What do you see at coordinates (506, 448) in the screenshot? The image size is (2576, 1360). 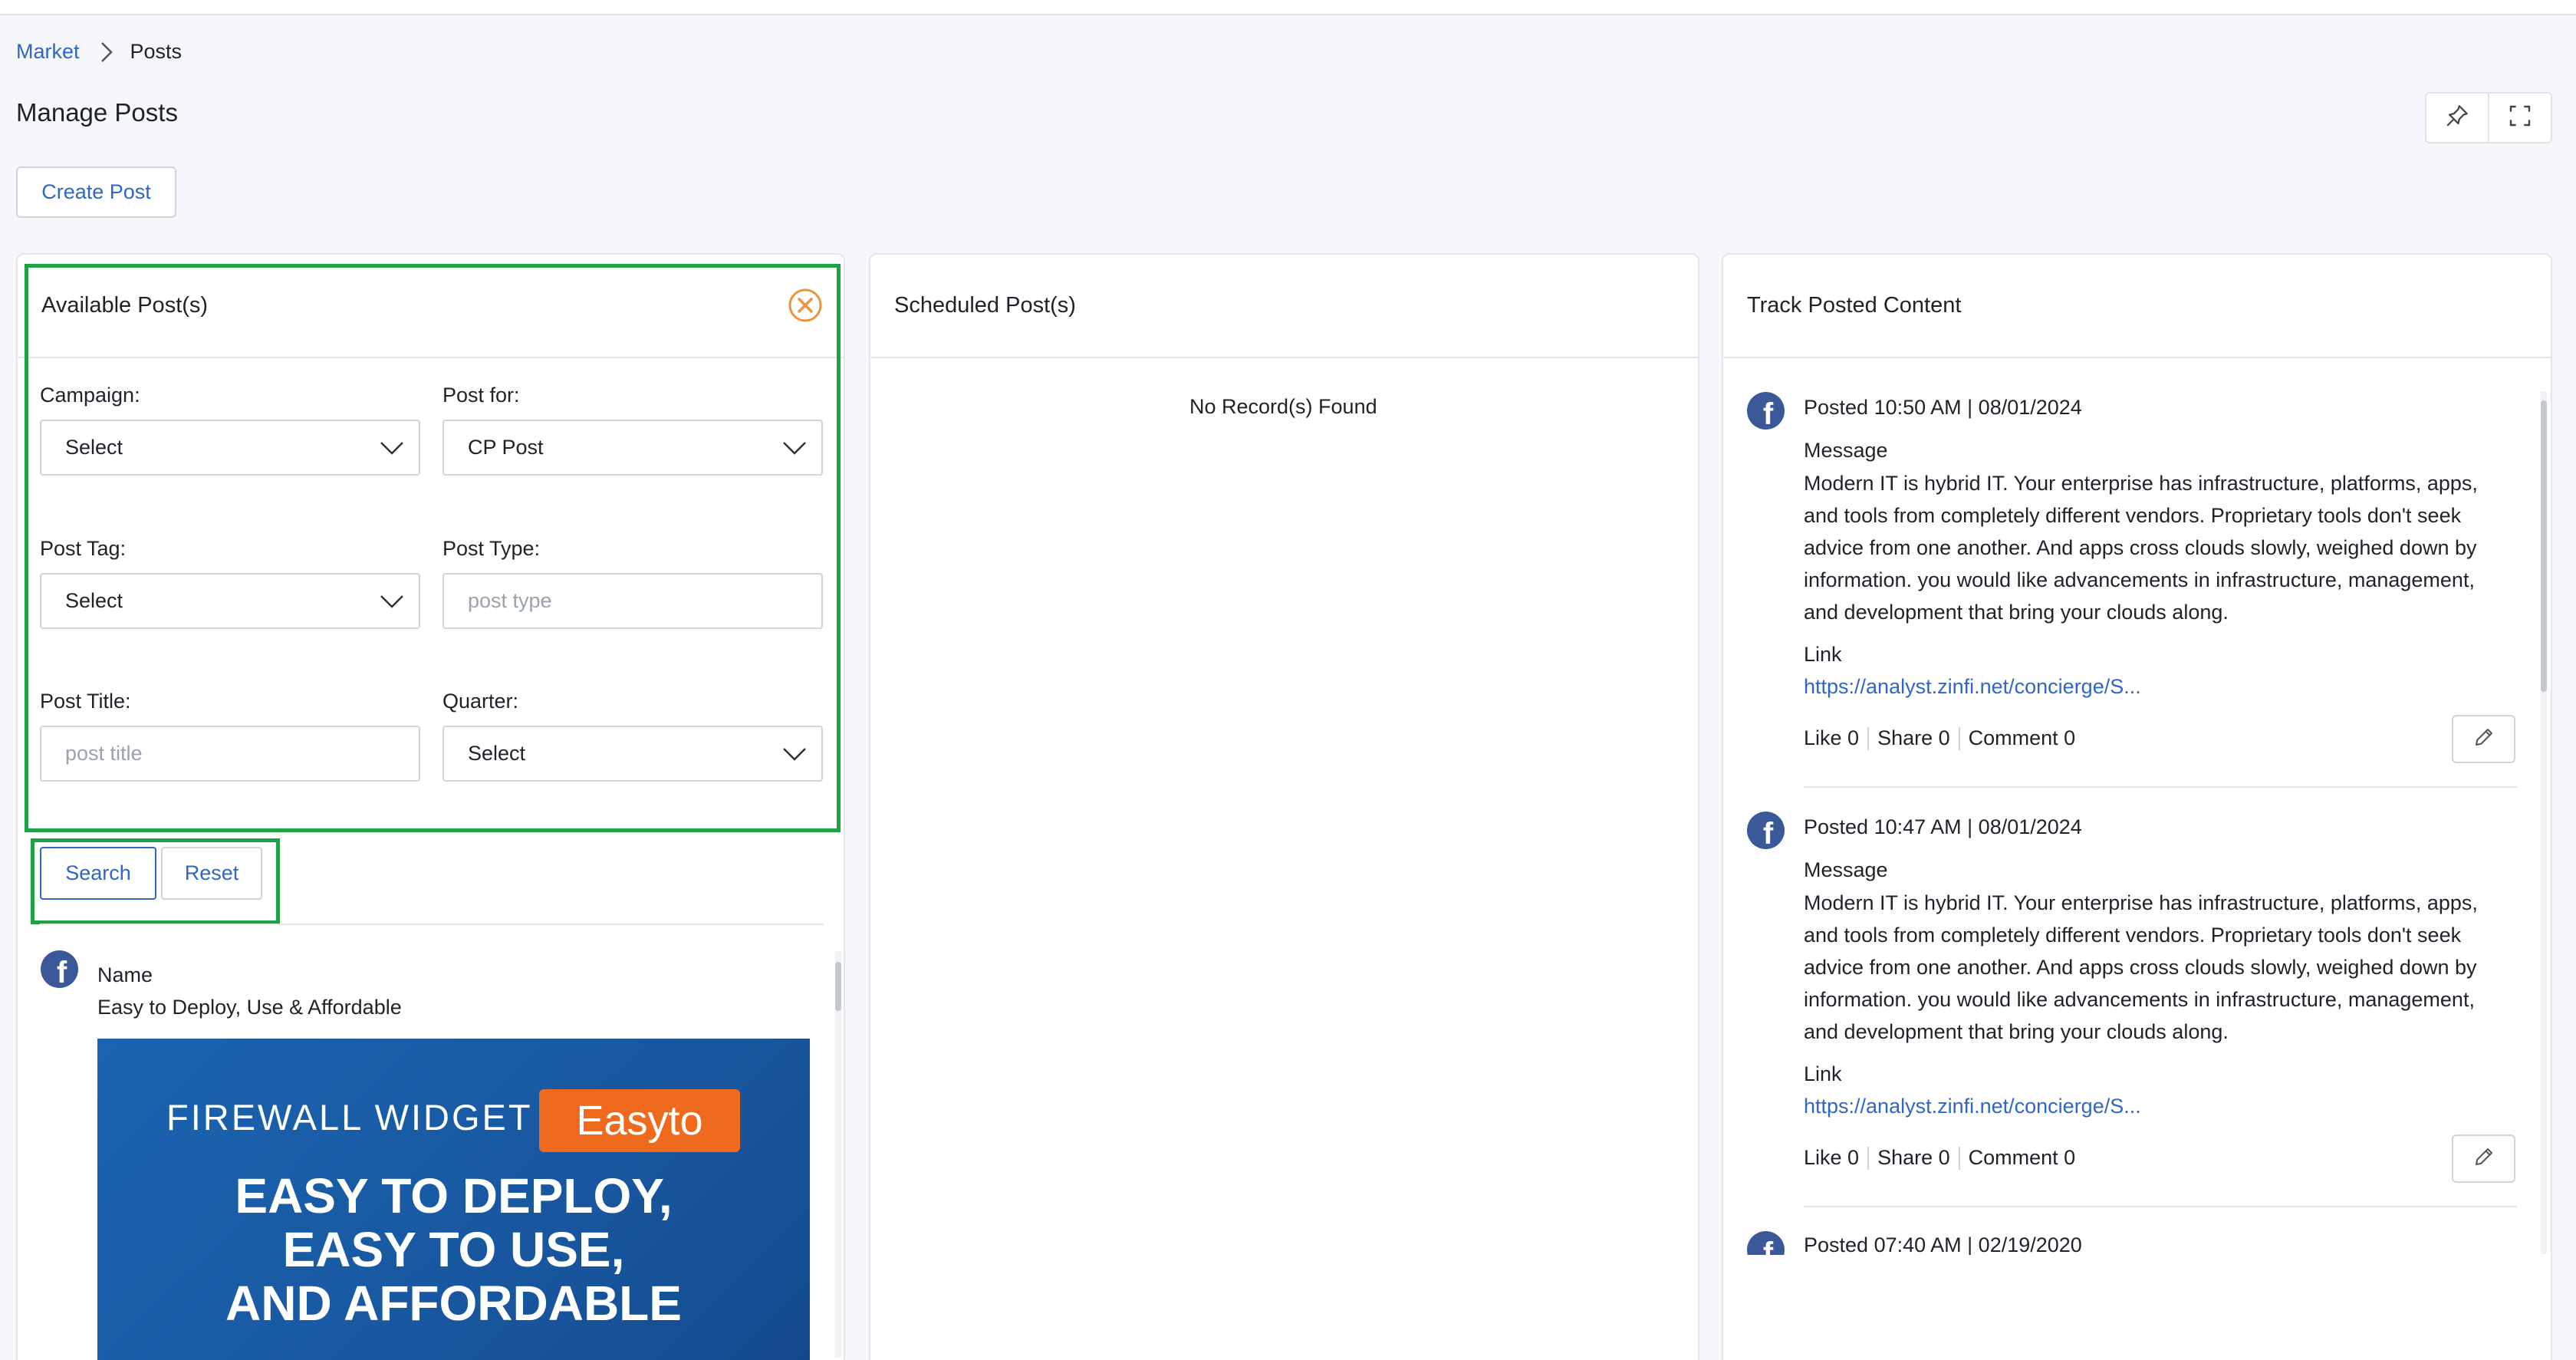 I see `post-for-value: CP Post` at bounding box center [506, 448].